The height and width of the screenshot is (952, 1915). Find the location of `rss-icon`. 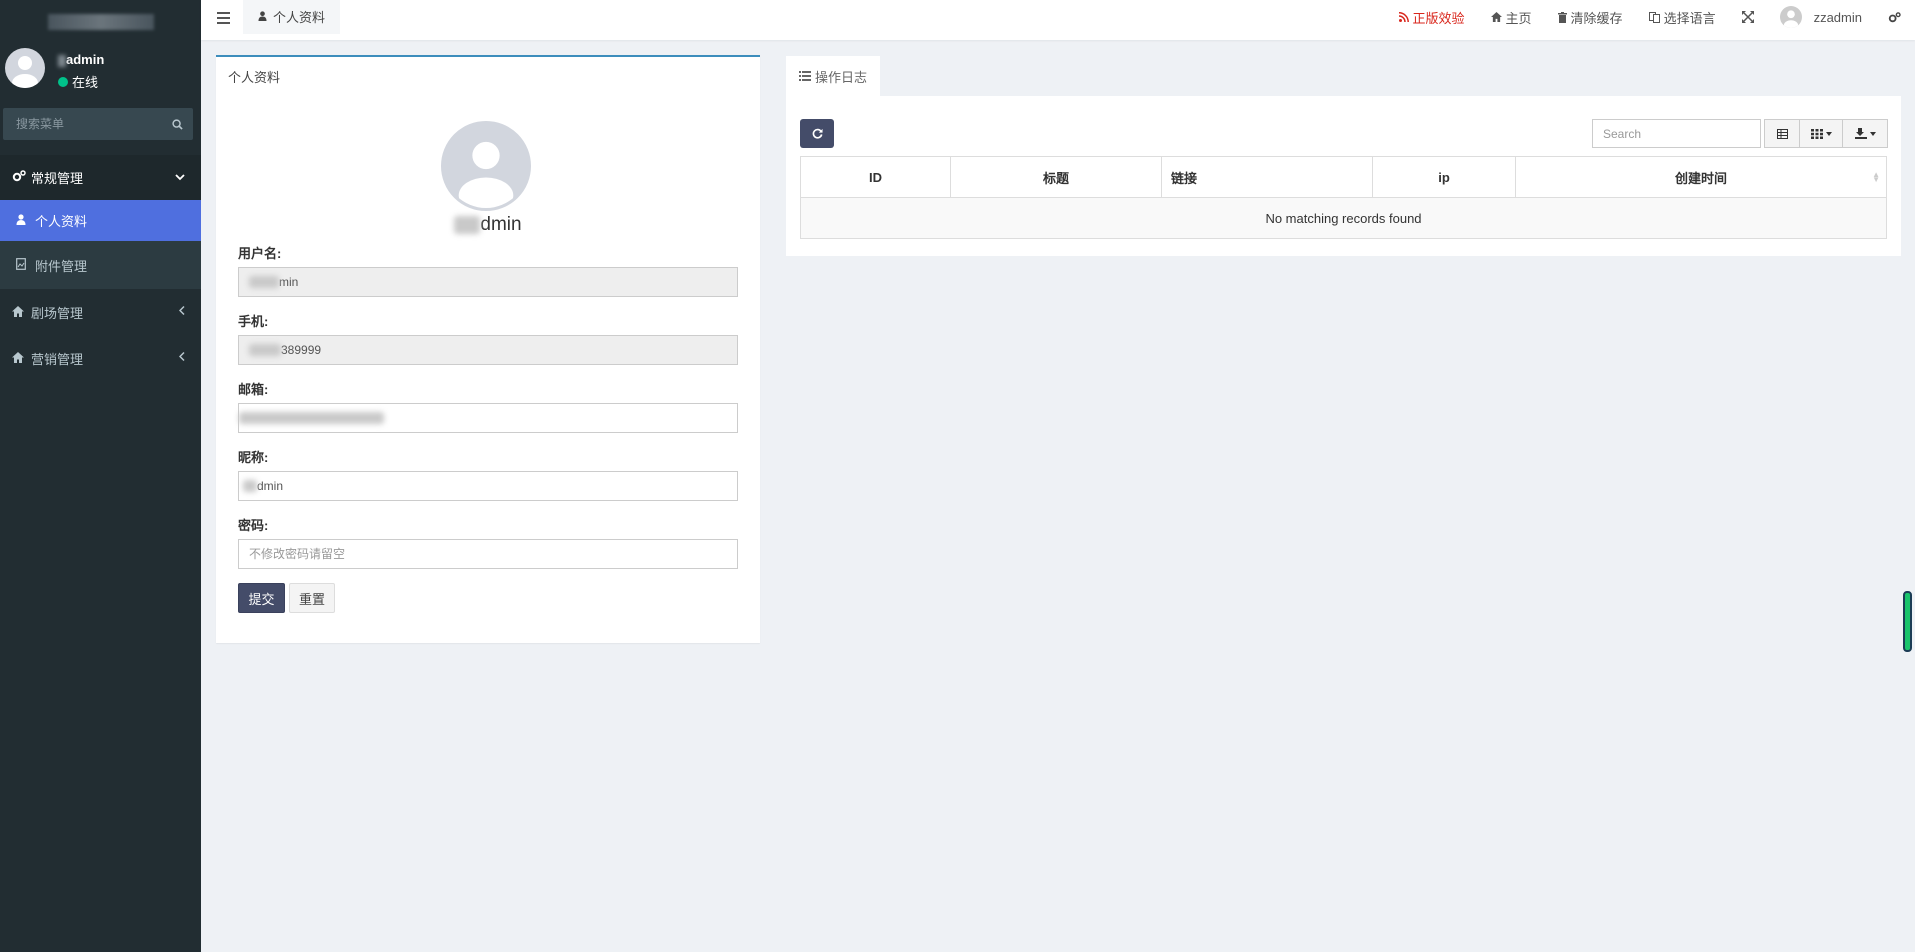

rss-icon is located at coordinates (1403, 17).